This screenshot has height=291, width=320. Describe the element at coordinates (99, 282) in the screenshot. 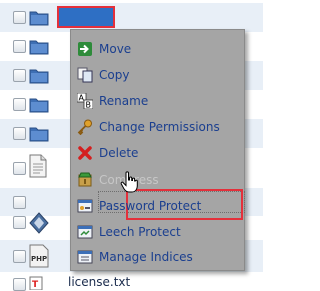

I see `file-name-license: license.txt` at that location.